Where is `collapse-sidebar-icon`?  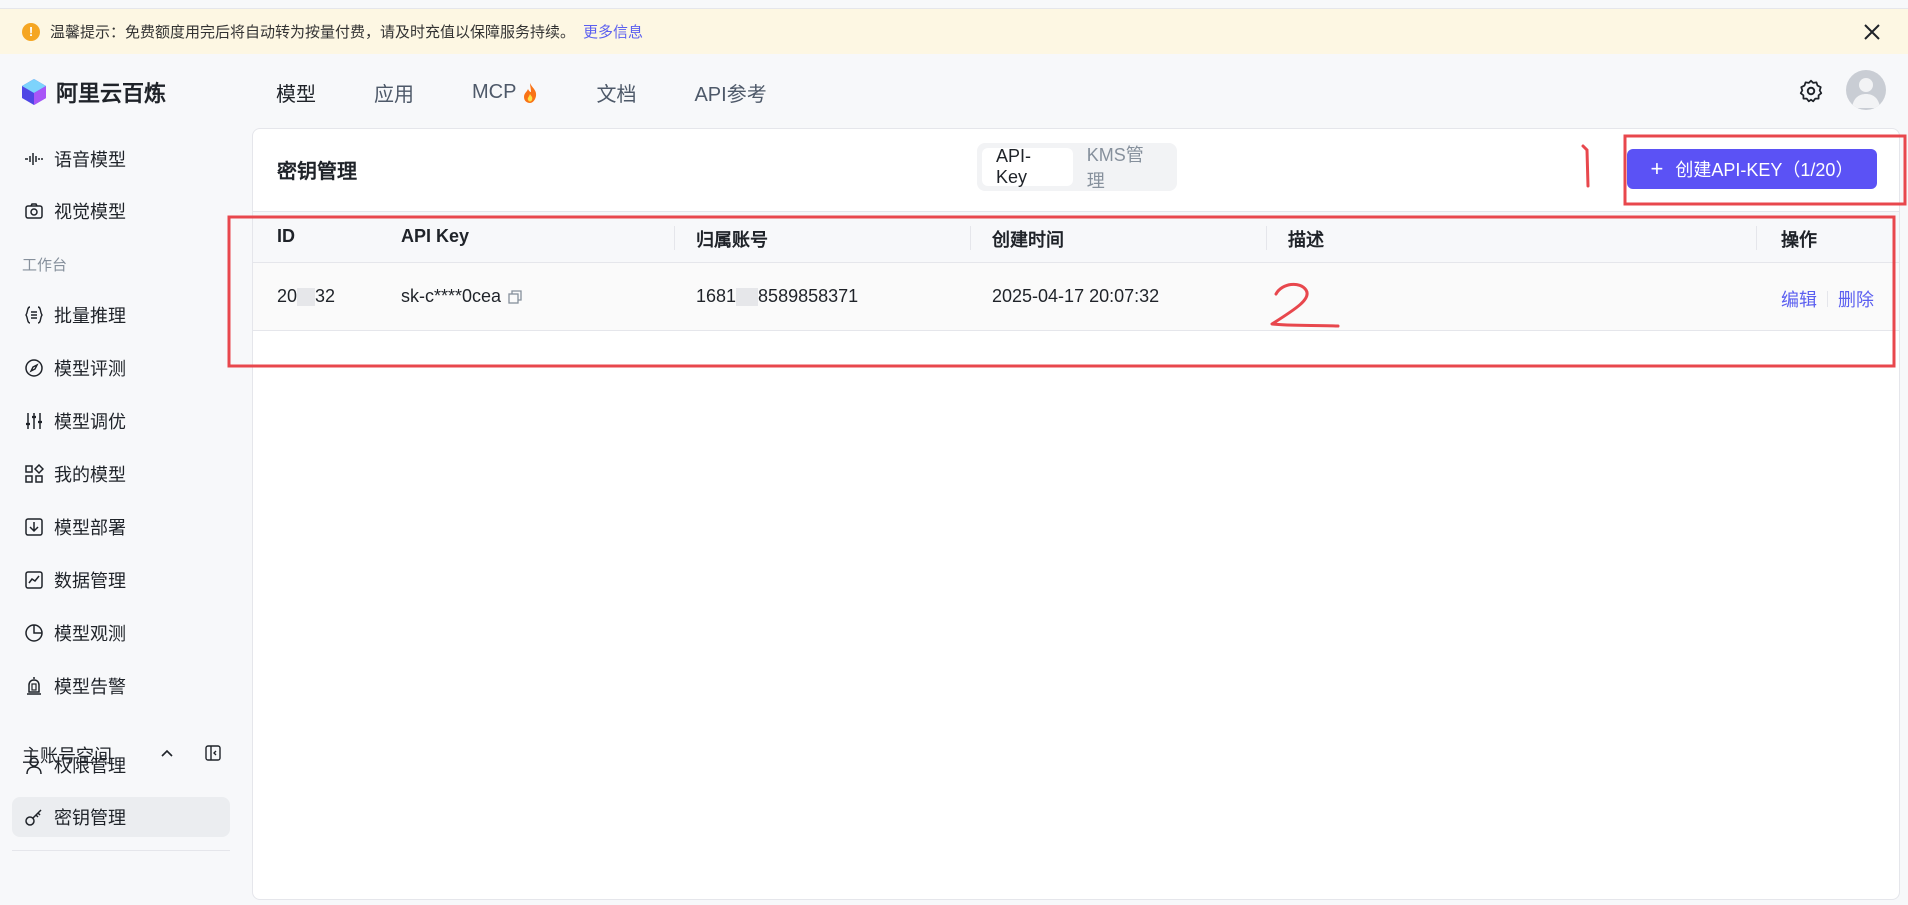
collapse-sidebar-icon is located at coordinates (213, 753).